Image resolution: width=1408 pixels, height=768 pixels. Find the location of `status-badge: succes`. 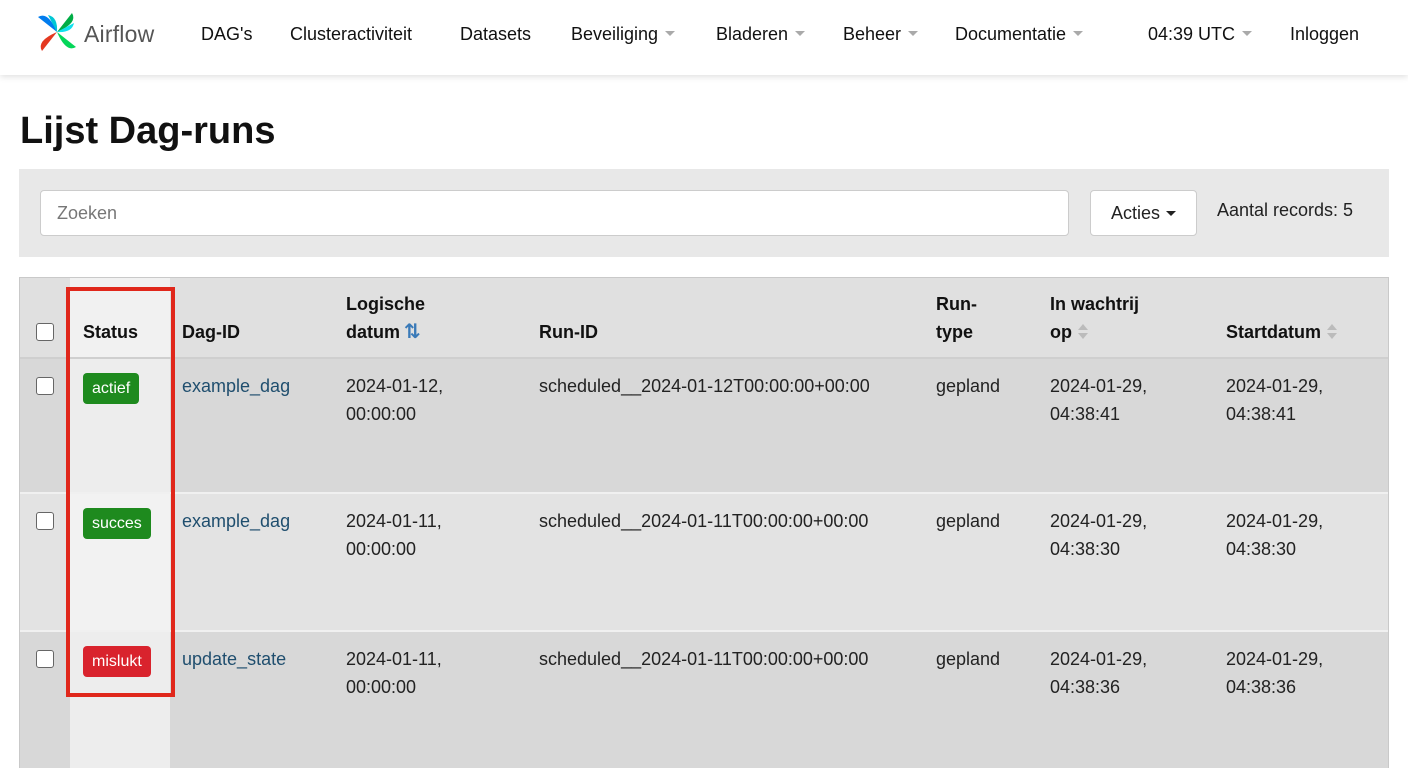

status-badge: succes is located at coordinates (117, 523).